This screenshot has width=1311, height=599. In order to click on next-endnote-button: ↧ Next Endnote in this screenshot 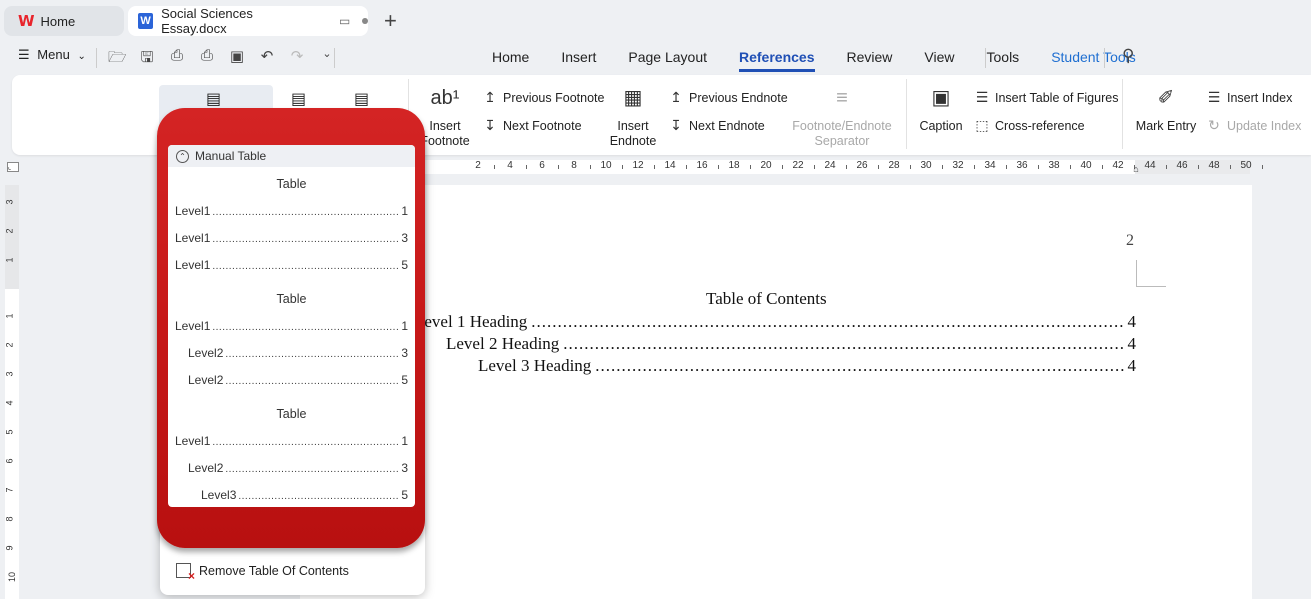, I will do `click(716, 125)`.